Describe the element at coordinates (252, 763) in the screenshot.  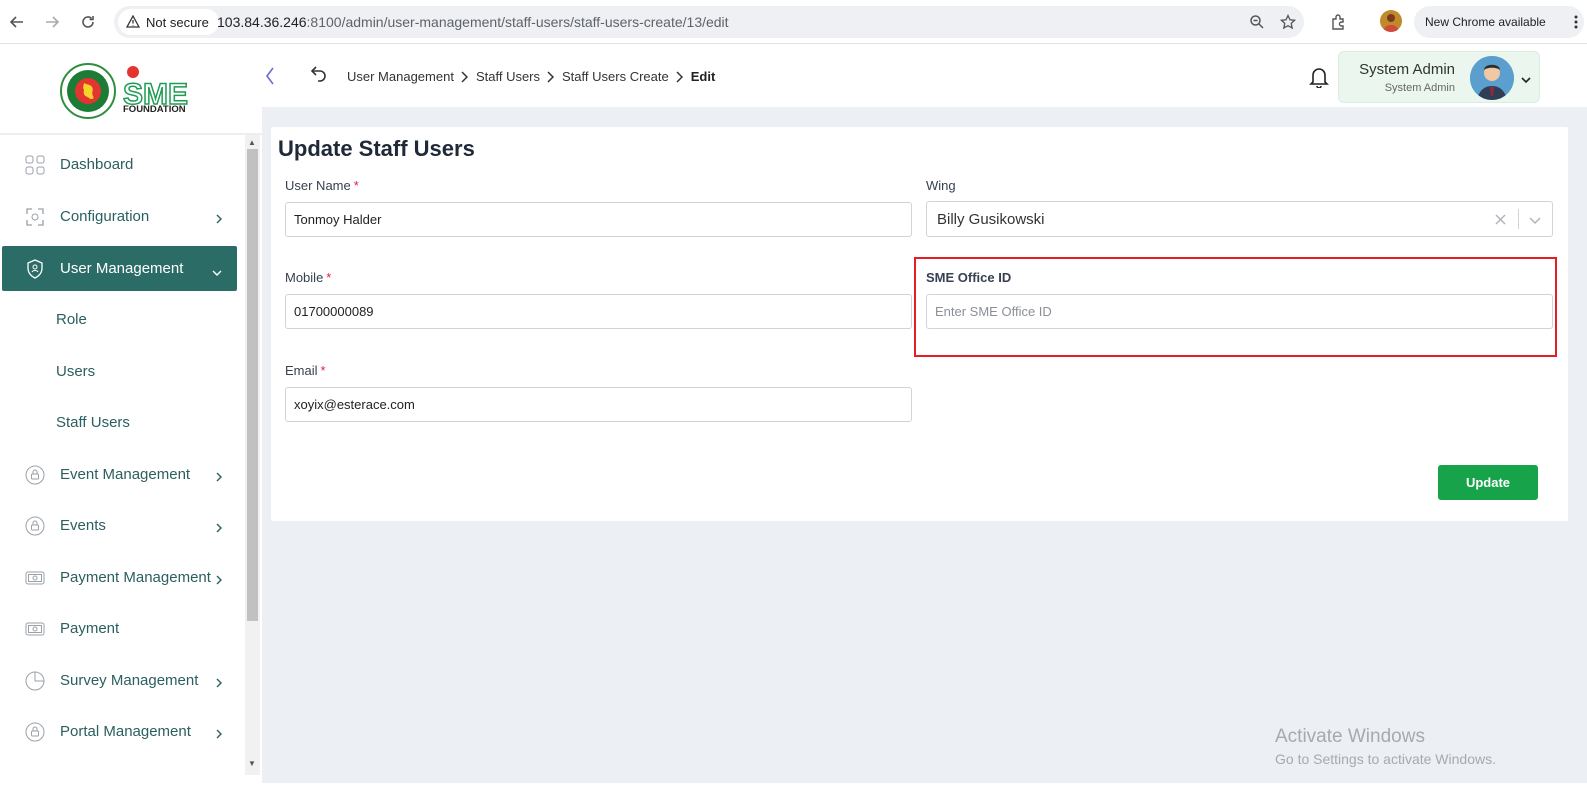
I see `scroll-down-icon: ▼` at that location.